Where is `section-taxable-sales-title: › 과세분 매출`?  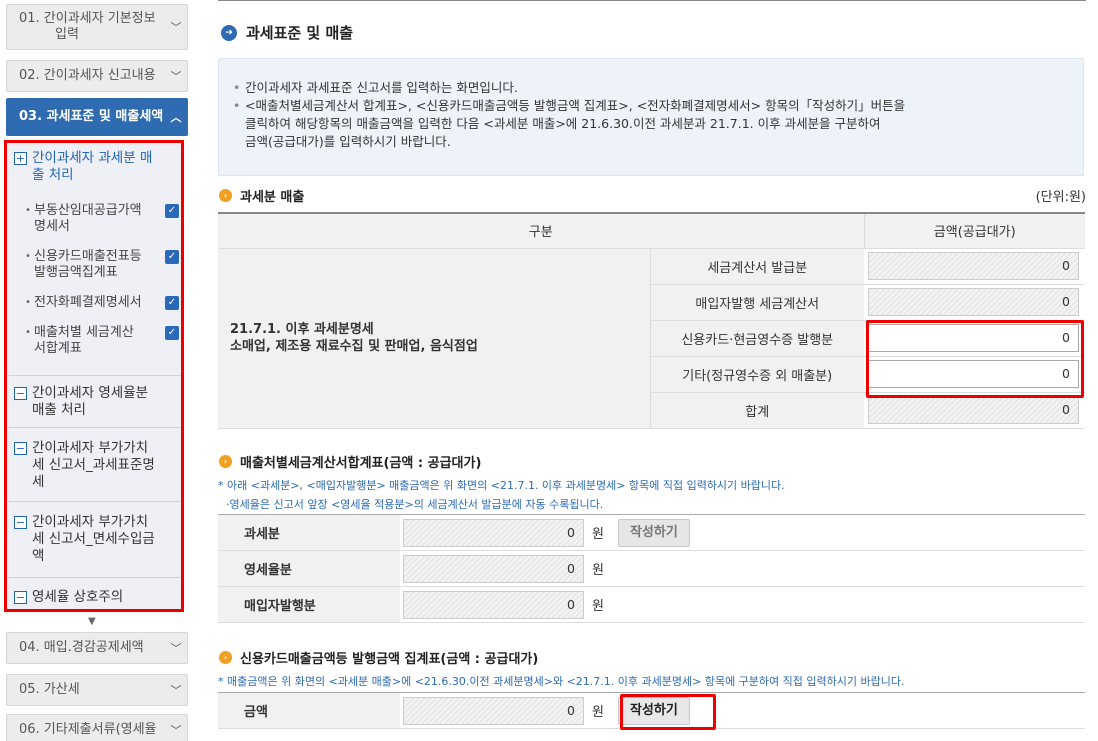
section-taxable-sales-title: › 과세분 매출 is located at coordinates (261, 195).